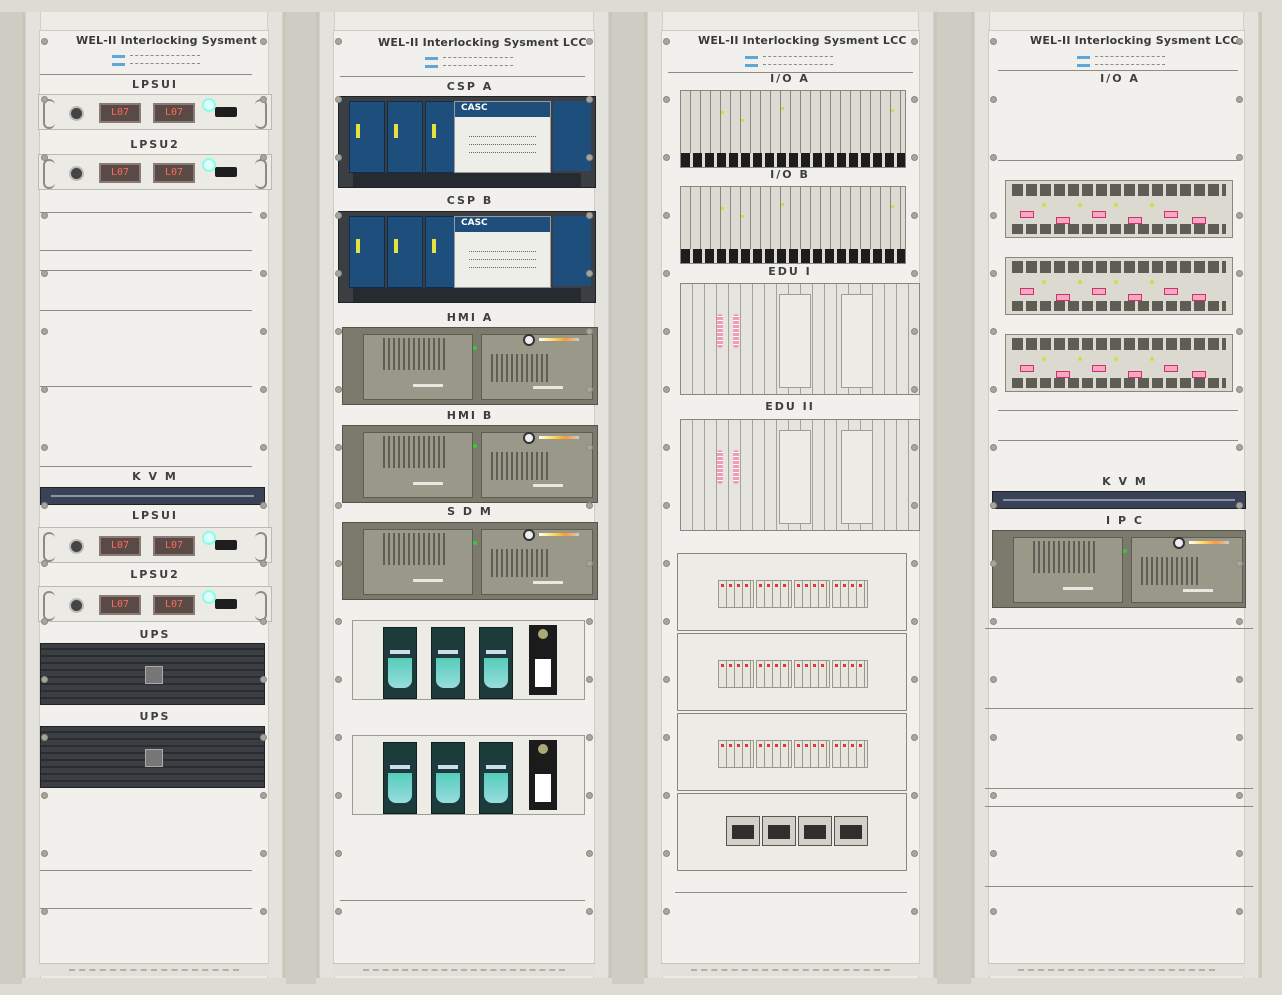 The height and width of the screenshot is (995, 1282). Describe the element at coordinates (467, 142) in the screenshot. I see `csp-a-unit: CASC` at that location.